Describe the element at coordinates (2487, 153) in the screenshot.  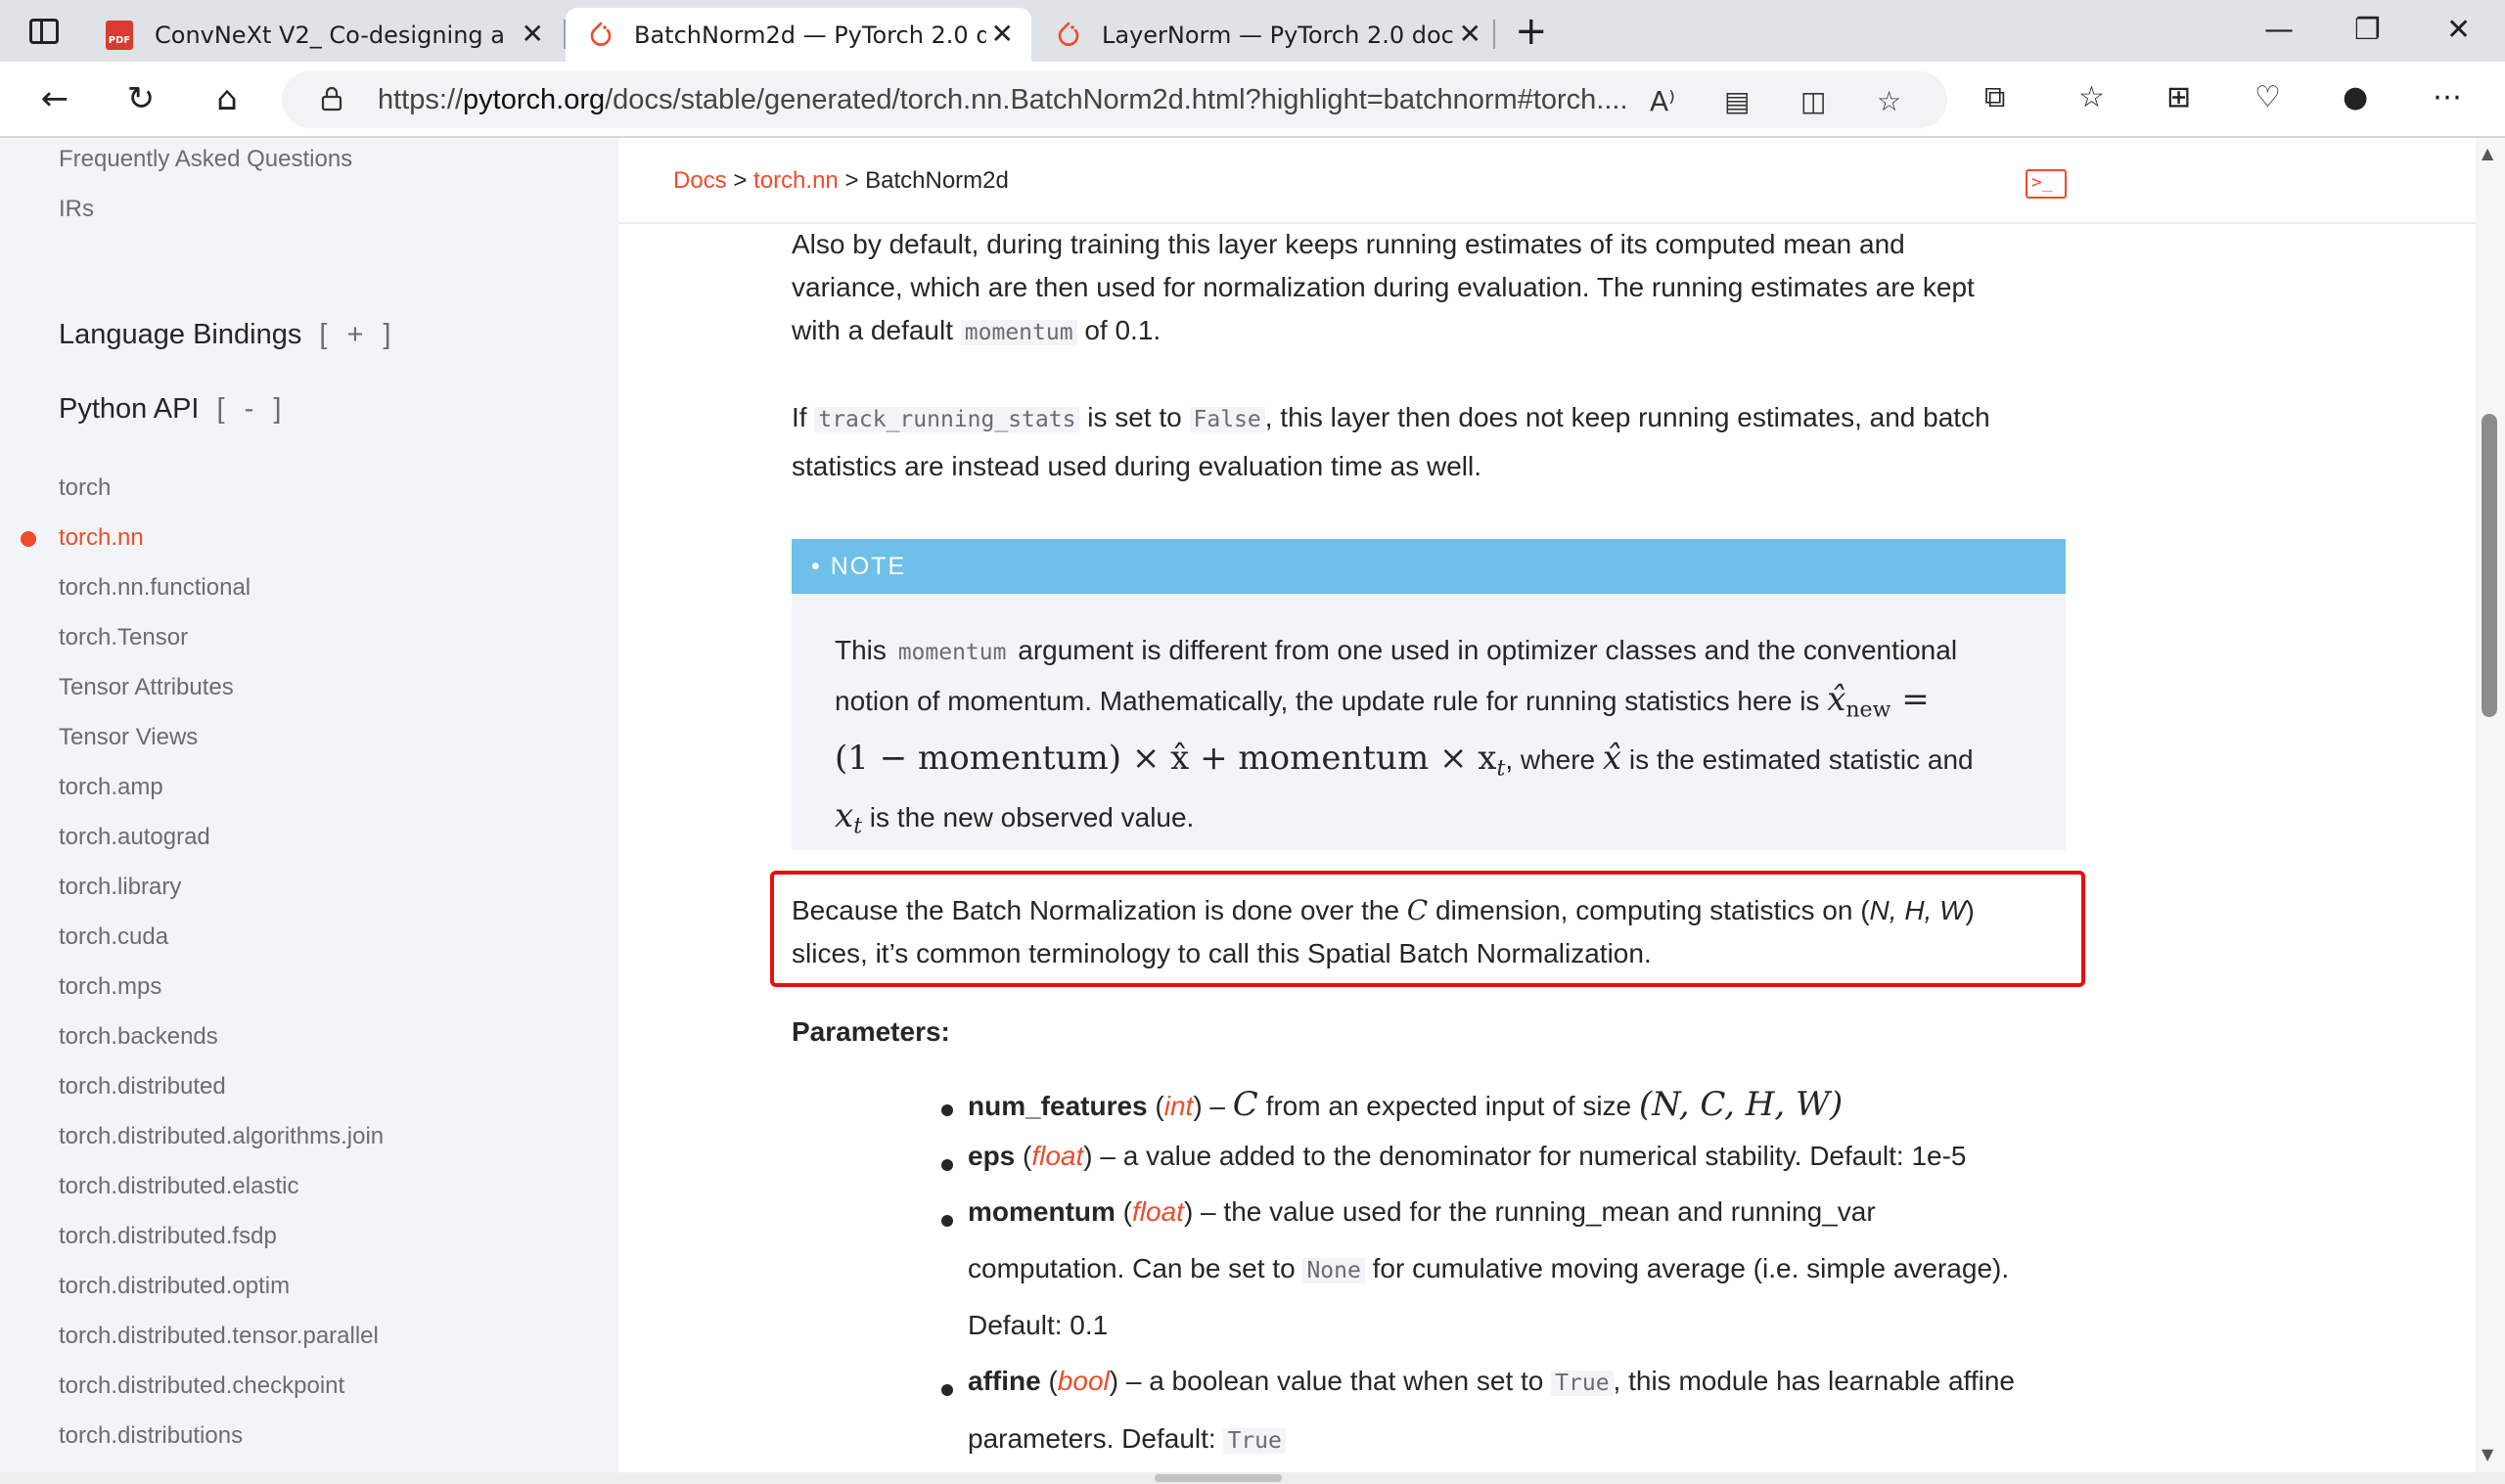
I see `scroll-up-arrow-icon: ▲` at that location.